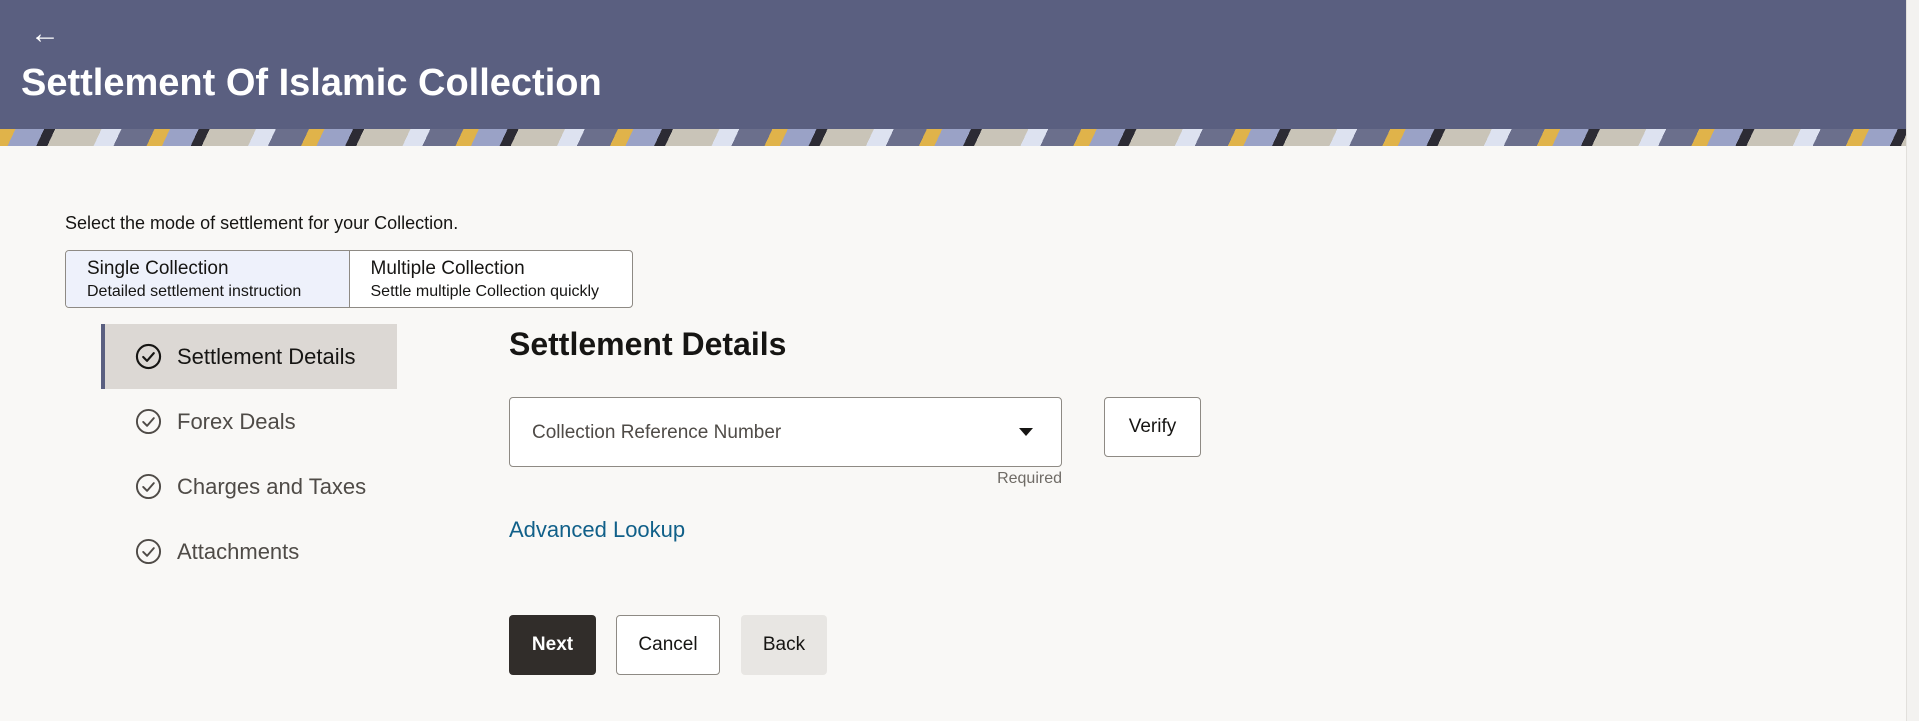  What do you see at coordinates (785, 432) in the screenshot?
I see `collection-reference-select: Collection Reference Number` at bounding box center [785, 432].